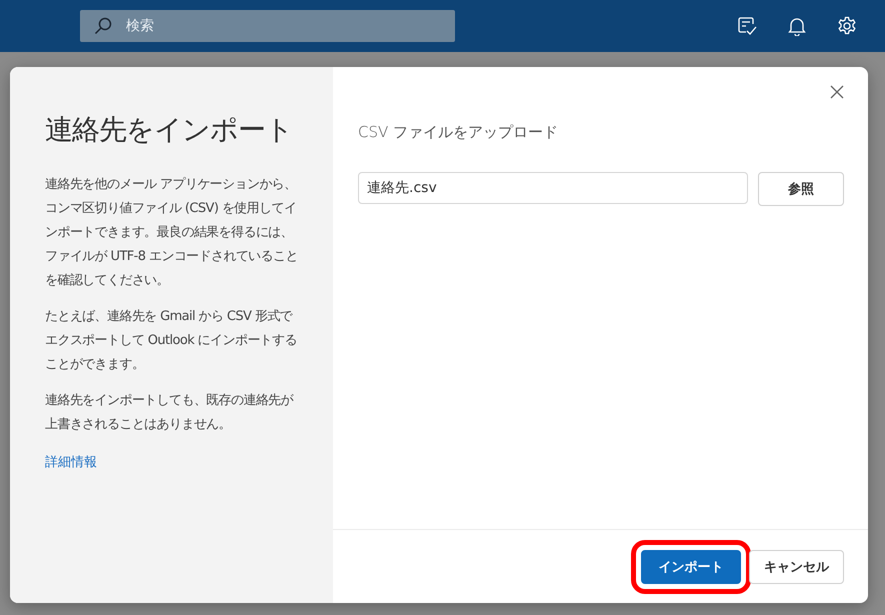  What do you see at coordinates (171, 341) in the screenshot?
I see `description-text: たとえば、連絡先を Gmail から CSV 形式でエクスポートして Outlook にインポートすることができます。` at bounding box center [171, 341].